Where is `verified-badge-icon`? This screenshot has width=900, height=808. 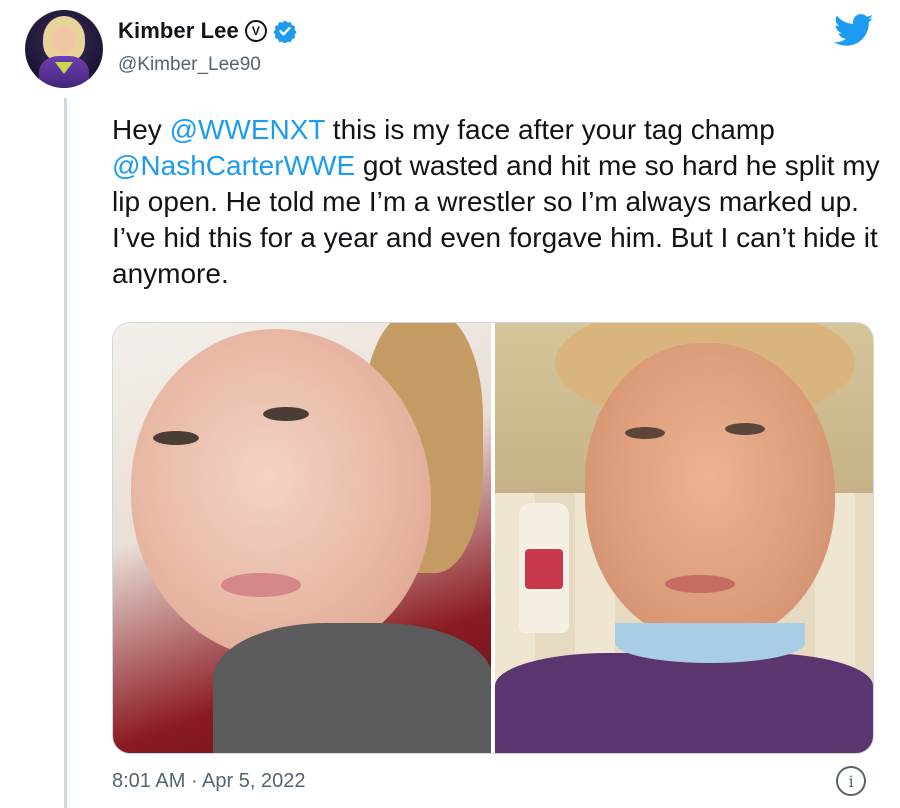 verified-badge-icon is located at coordinates (285, 31).